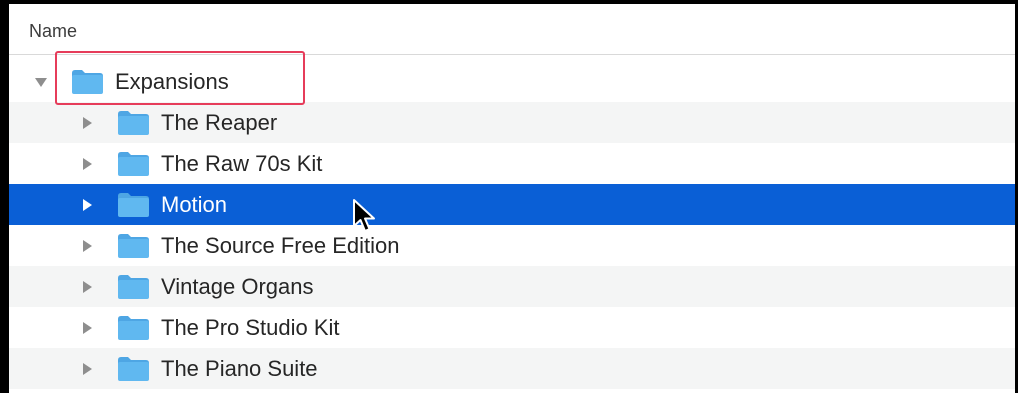 The height and width of the screenshot is (393, 1018). Describe the element at coordinates (172, 81) in the screenshot. I see `list-item-label: Expansions` at that location.